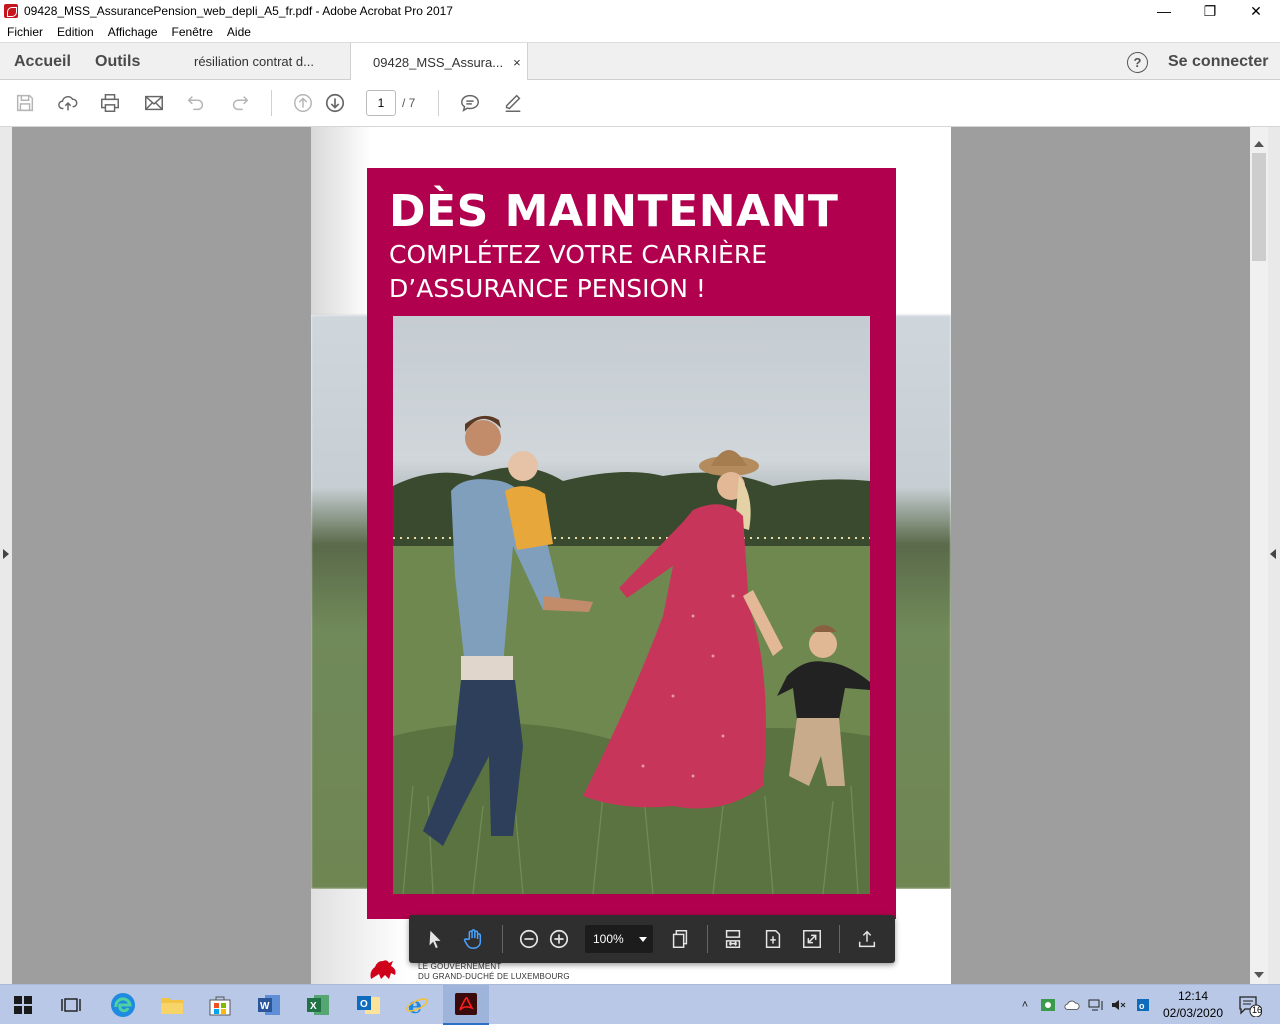 The width and height of the screenshot is (1280, 1025). Describe the element at coordinates (220, 1005) in the screenshot. I see `store-icon` at that location.